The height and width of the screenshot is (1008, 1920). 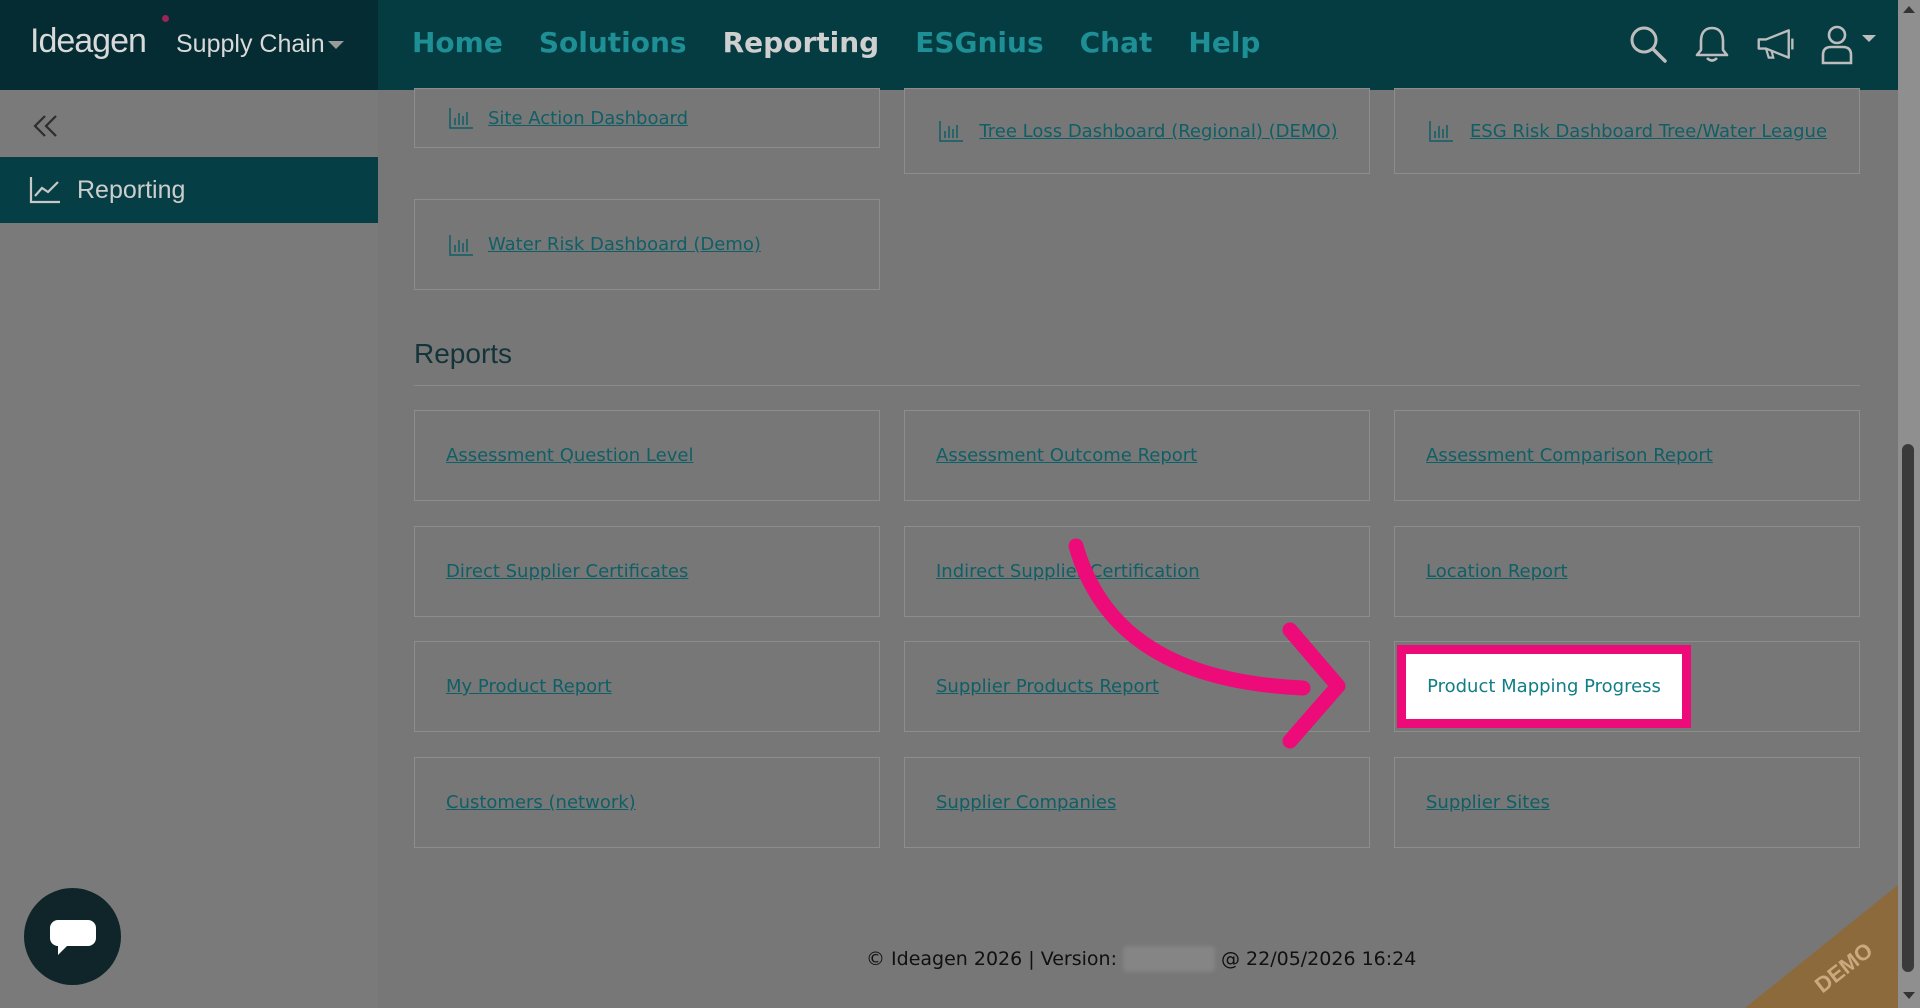 I want to click on scrollbar-thumb, so click(x=1908, y=708).